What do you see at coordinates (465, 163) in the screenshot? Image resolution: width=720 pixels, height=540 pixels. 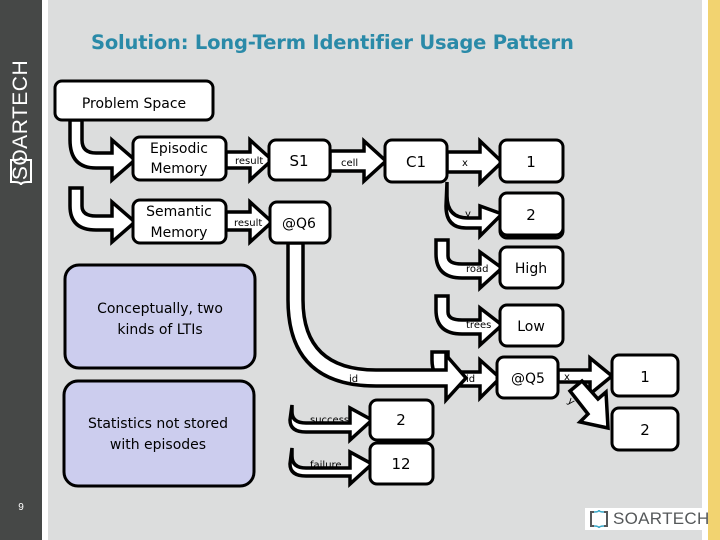 I see `edge-label-x: x` at bounding box center [465, 163].